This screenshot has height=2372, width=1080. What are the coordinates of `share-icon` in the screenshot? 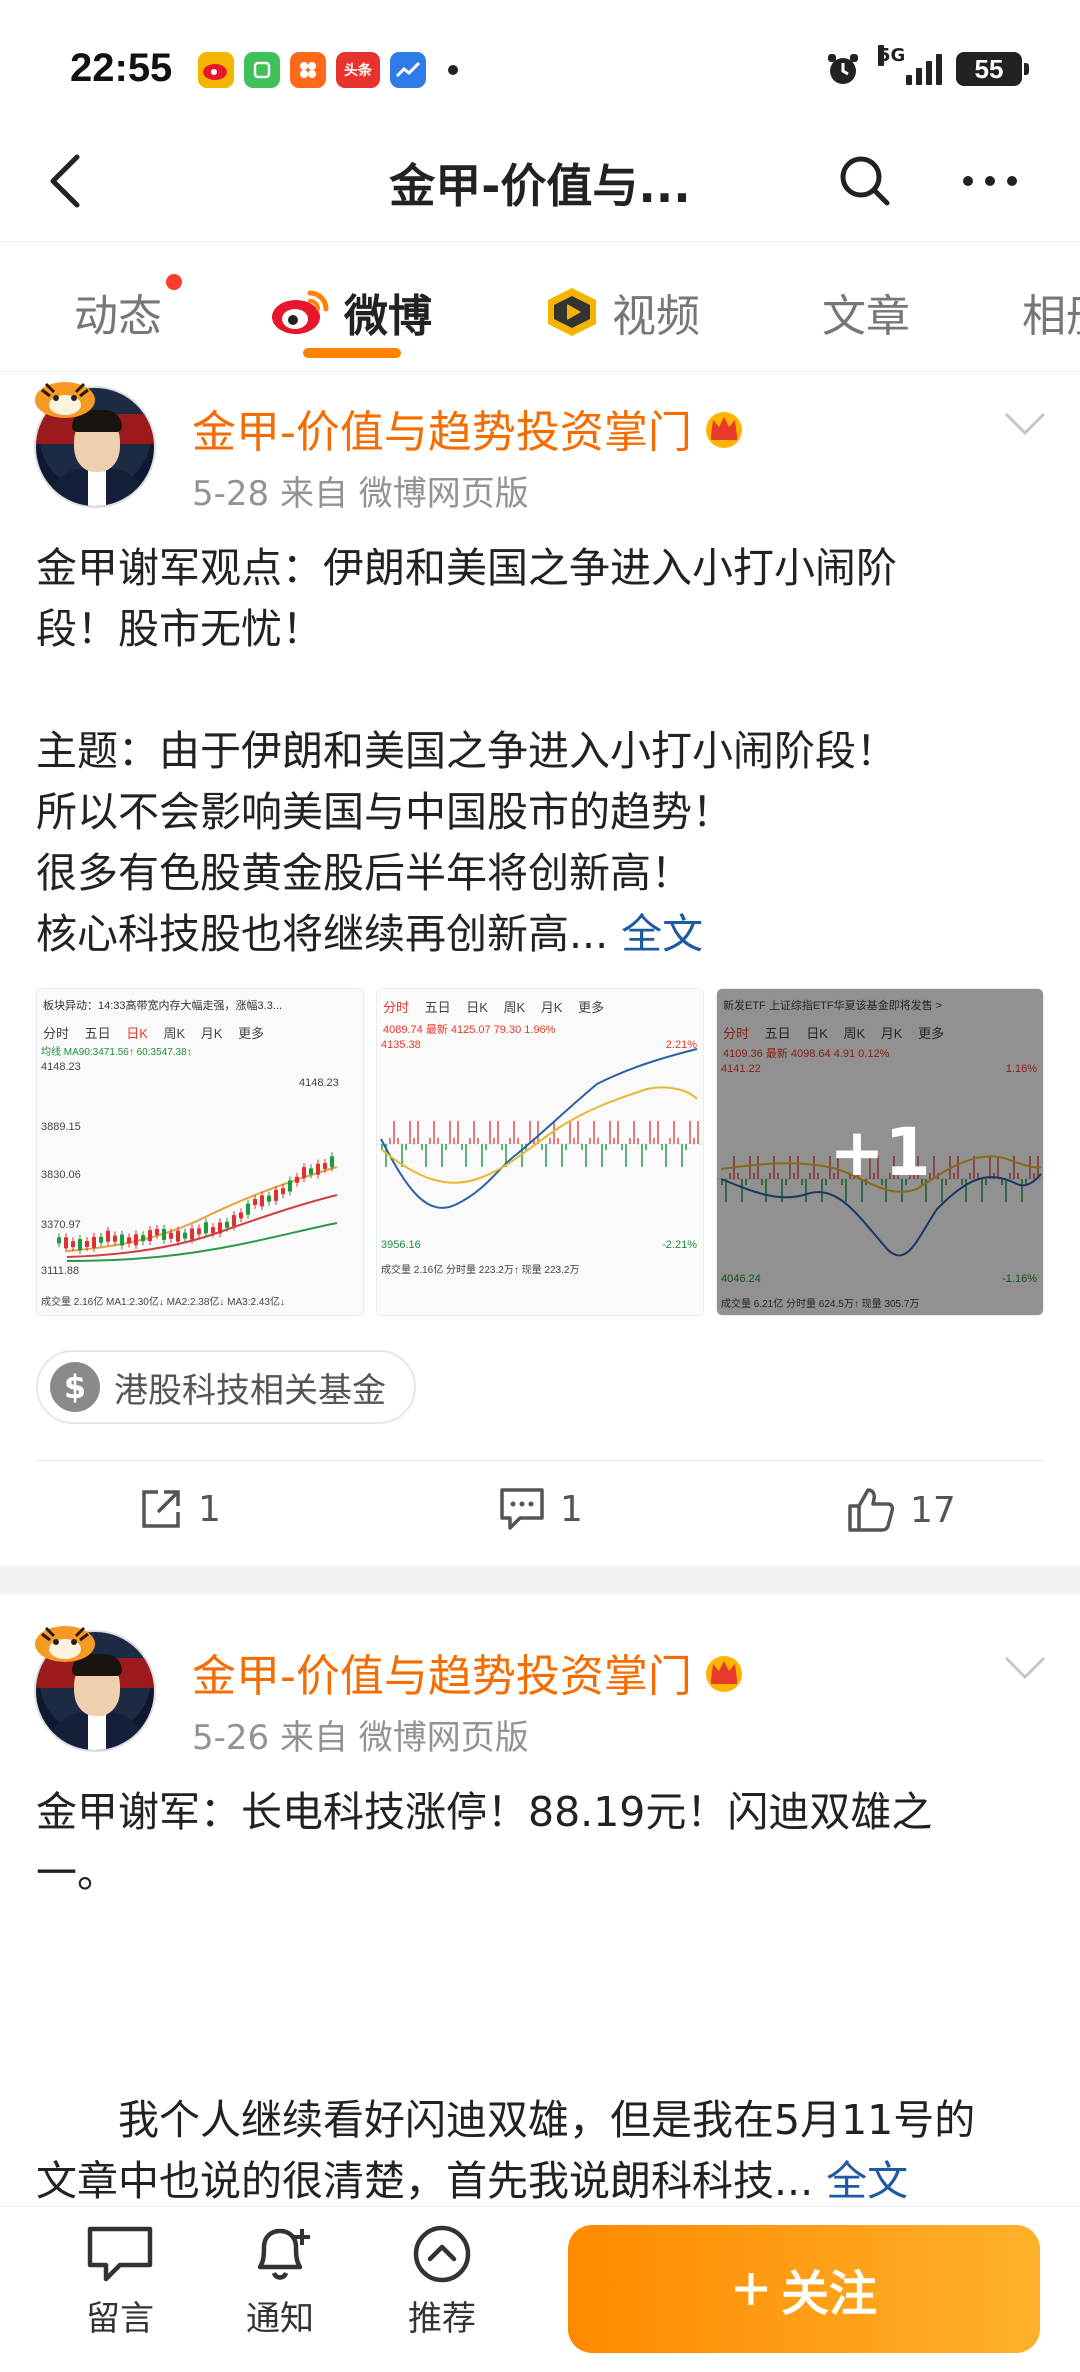 It's located at (161, 1509).